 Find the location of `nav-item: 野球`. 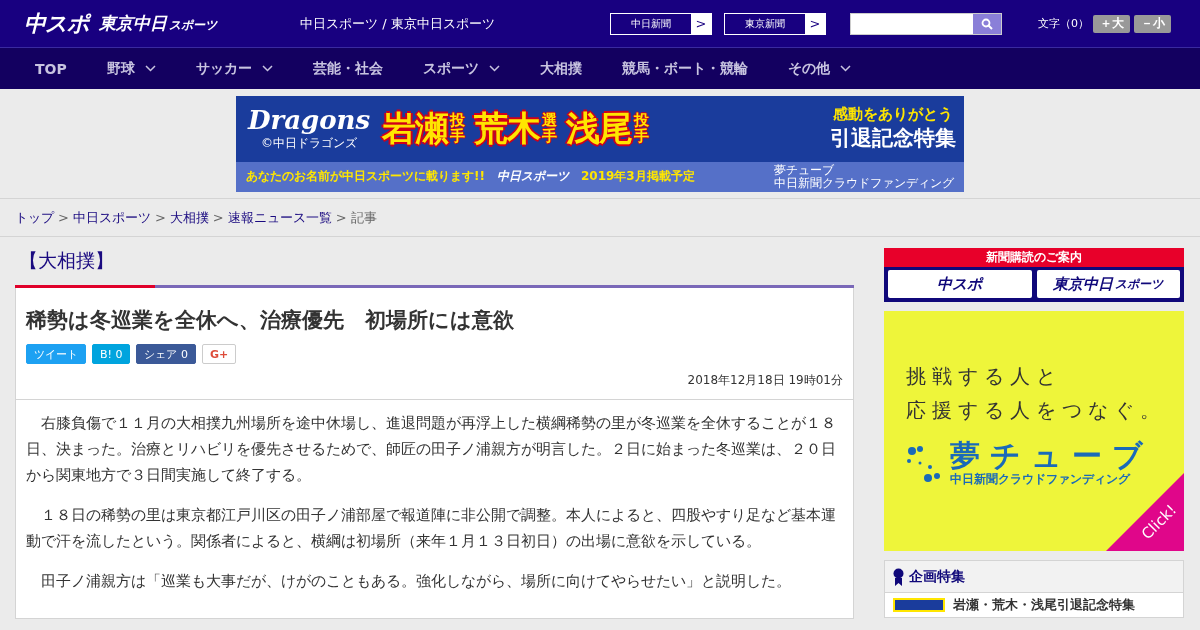

nav-item: 野球 is located at coordinates (131, 68).